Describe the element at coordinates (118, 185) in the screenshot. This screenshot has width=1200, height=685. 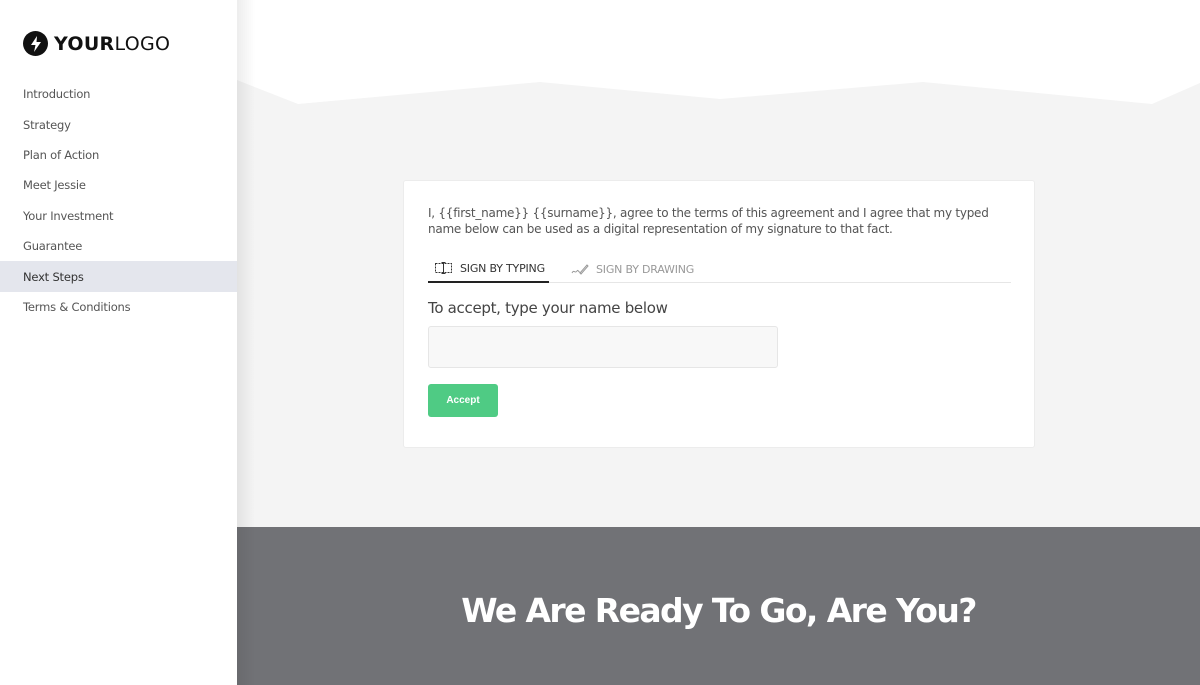
I see `sidebar-item-meet-jessie: Meet Jessie` at that location.